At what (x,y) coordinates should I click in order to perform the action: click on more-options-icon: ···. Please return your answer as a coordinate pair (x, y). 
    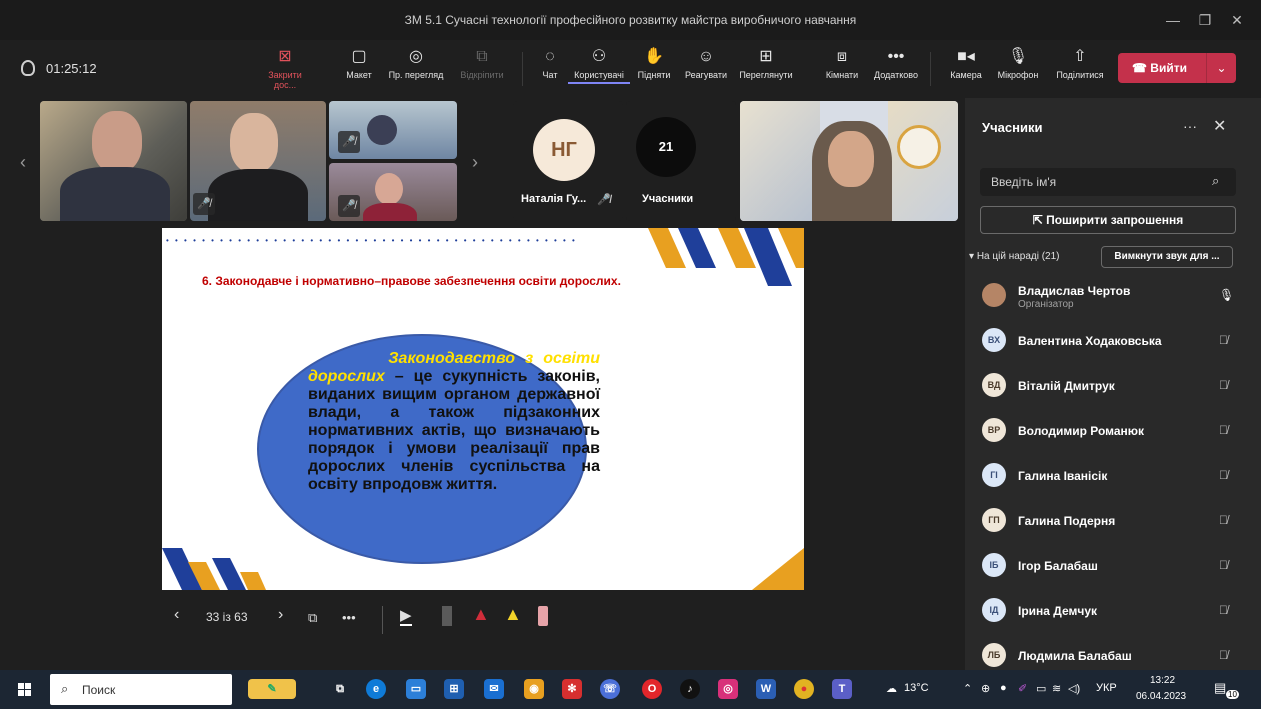
    Looking at the image, I should click on (1190, 126).